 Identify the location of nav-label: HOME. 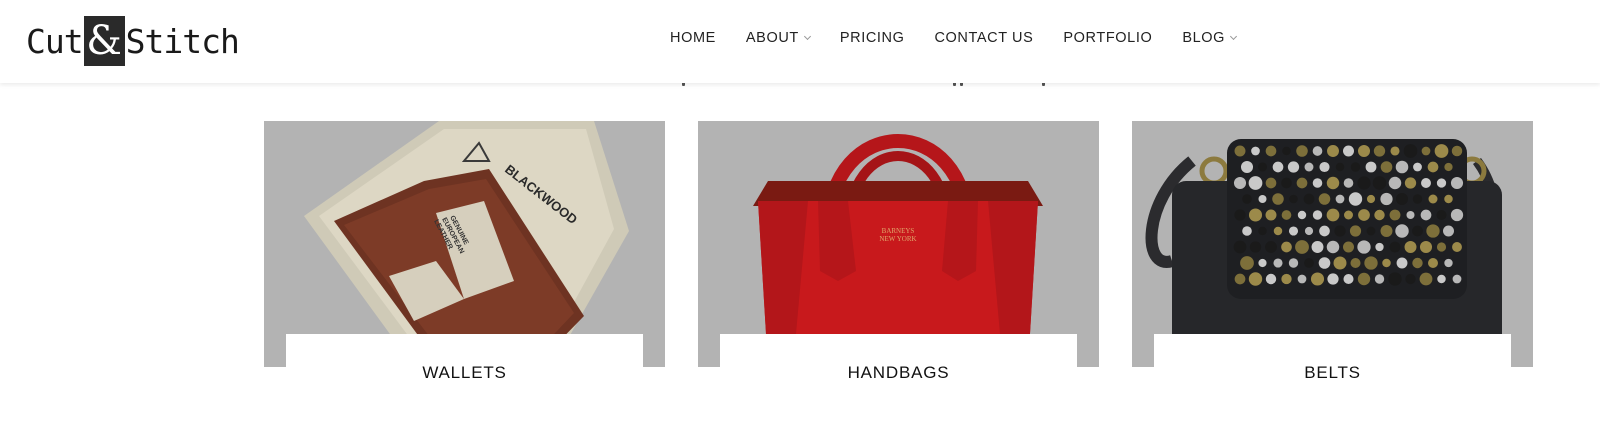
(693, 38).